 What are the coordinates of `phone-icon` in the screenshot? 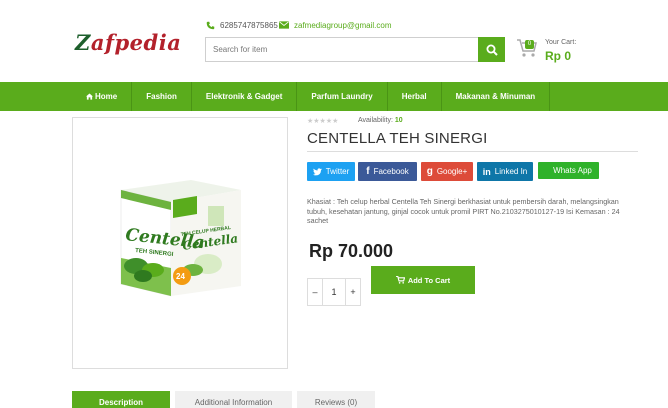 It's located at (210, 25).